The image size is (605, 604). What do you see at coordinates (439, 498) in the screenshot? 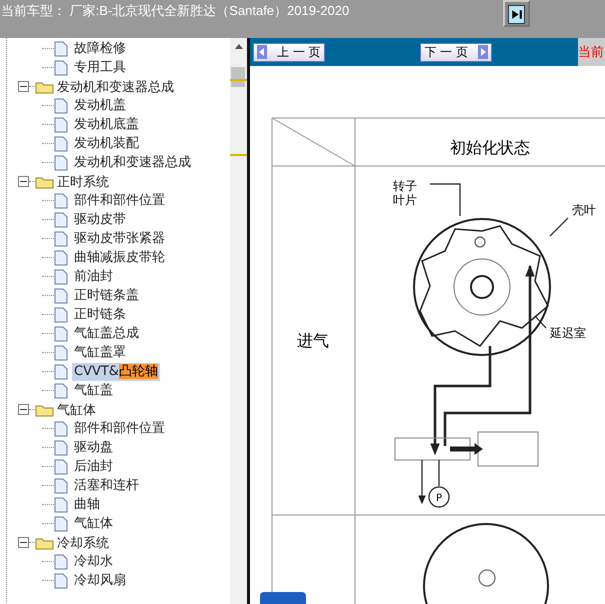
I see `pump-label: P` at bounding box center [439, 498].